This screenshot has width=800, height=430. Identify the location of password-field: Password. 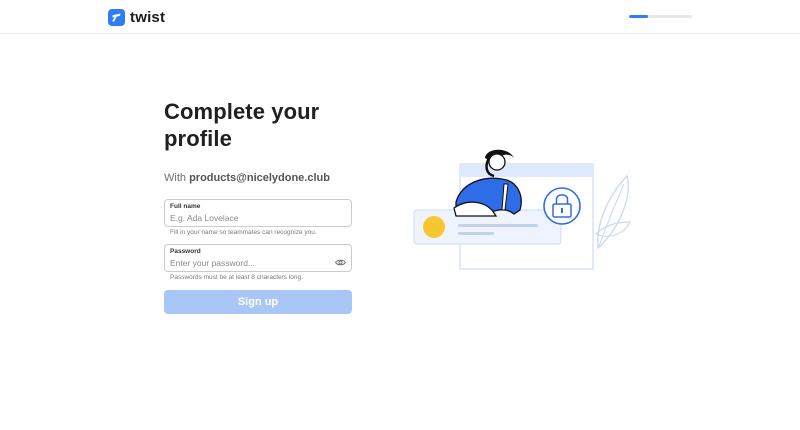
(258, 258).